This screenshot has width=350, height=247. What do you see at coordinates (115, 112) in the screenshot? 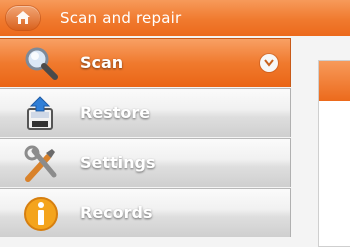
I see `sidebar-item-label: Restore` at bounding box center [115, 112].